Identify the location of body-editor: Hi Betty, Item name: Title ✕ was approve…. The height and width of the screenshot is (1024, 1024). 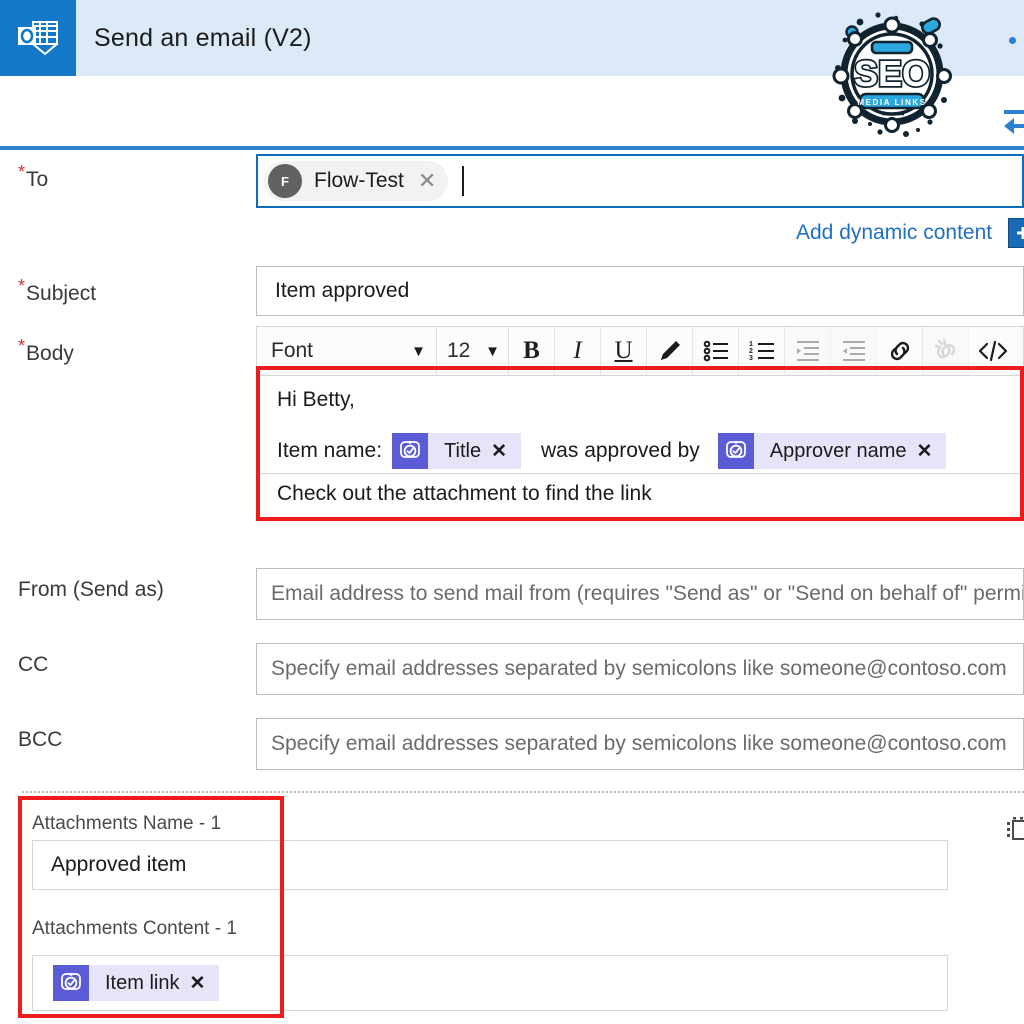
(640, 440).